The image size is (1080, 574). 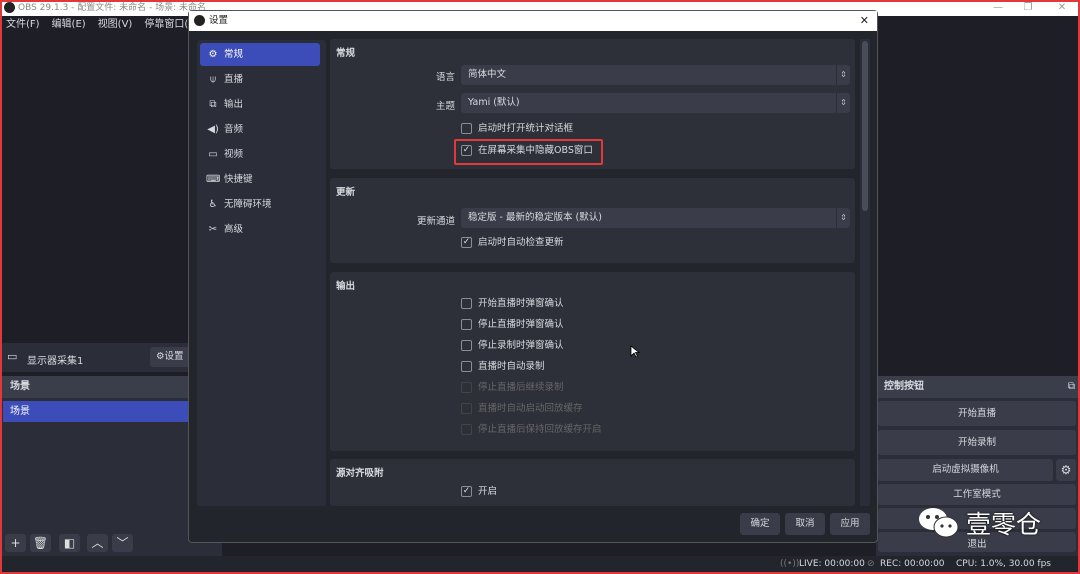 I want to click on keyboard-icon: ⌨, so click(x=213, y=179).